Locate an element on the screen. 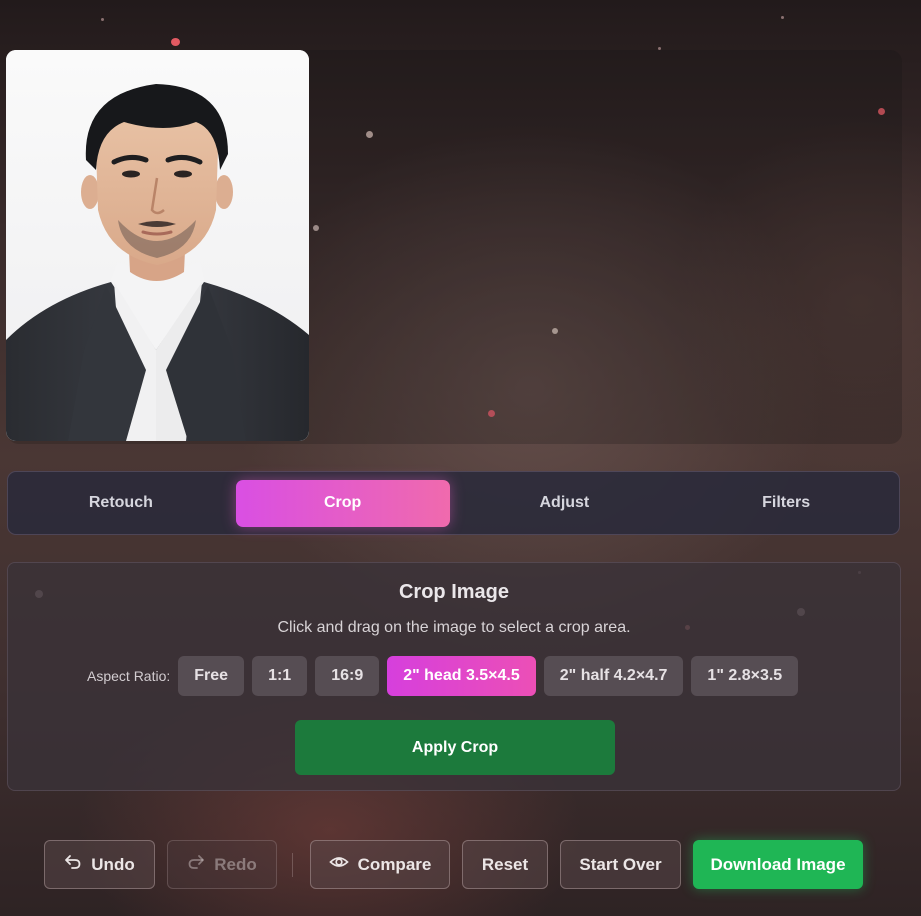 The image size is (921, 916). eye-icon is located at coordinates (338, 864).